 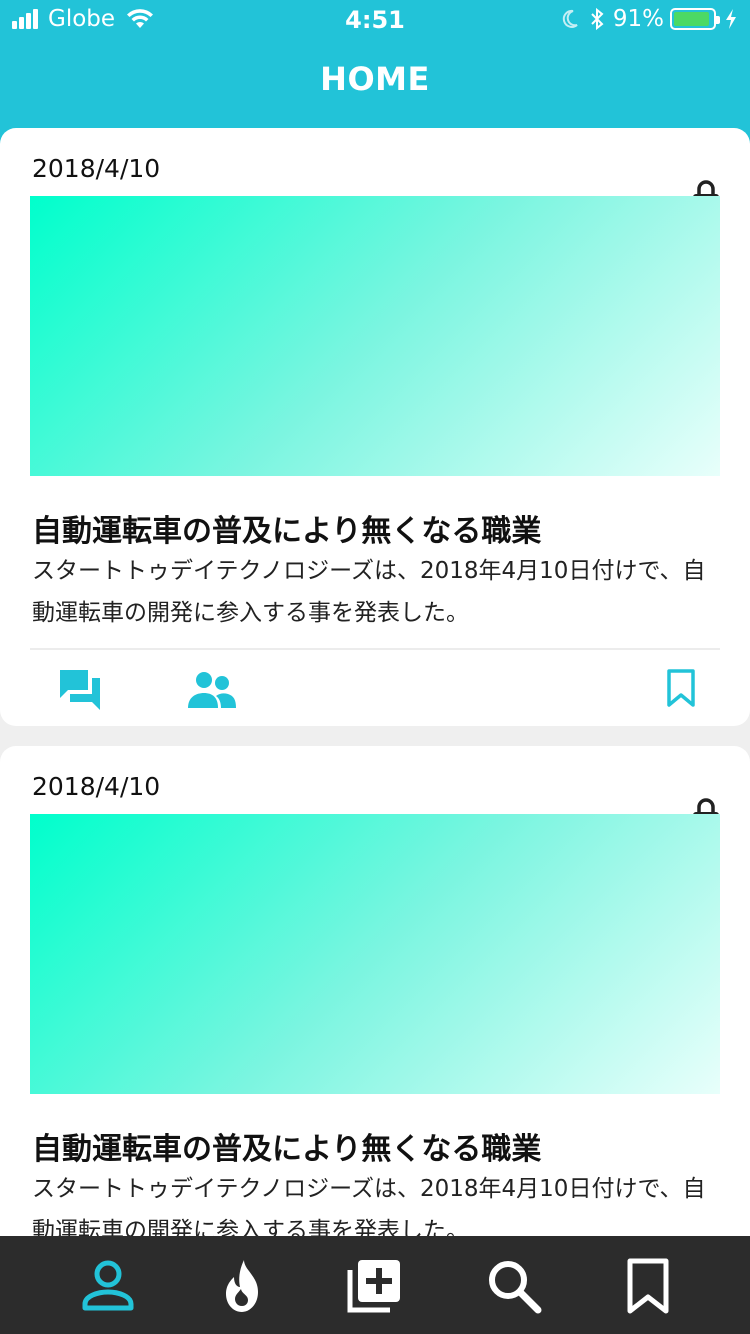 I want to click on status-bar: Globe 4:51 91%, so click(x=375, y=20).